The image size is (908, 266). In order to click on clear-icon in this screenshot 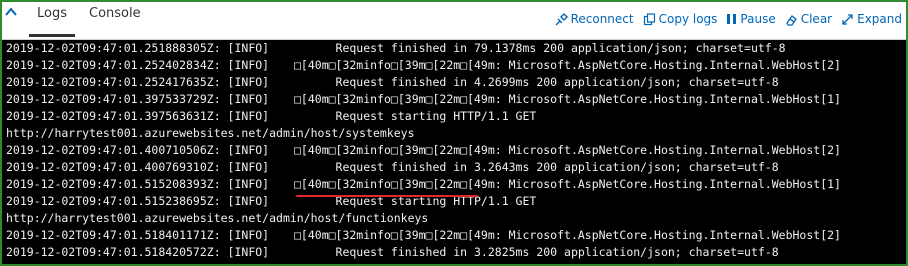, I will do `click(791, 20)`.